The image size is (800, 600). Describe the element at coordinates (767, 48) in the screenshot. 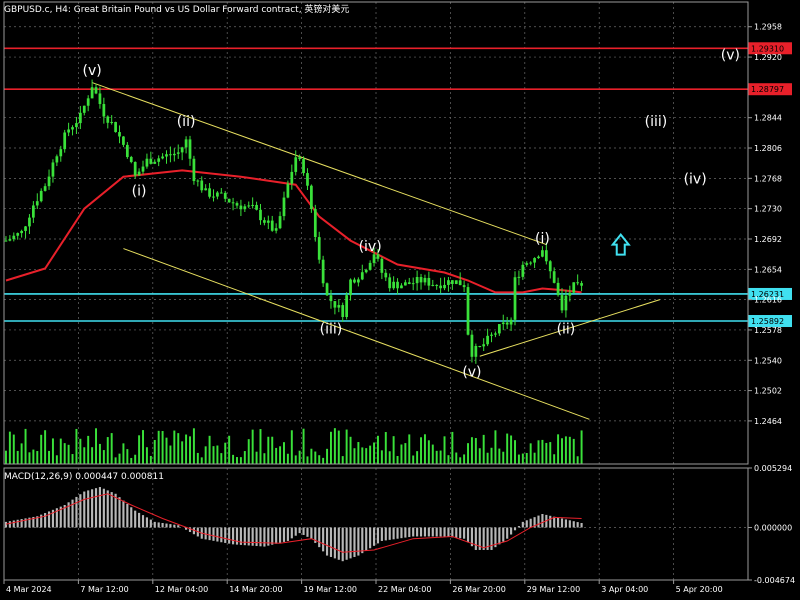

I see `level-price-label: 1.29310` at that location.